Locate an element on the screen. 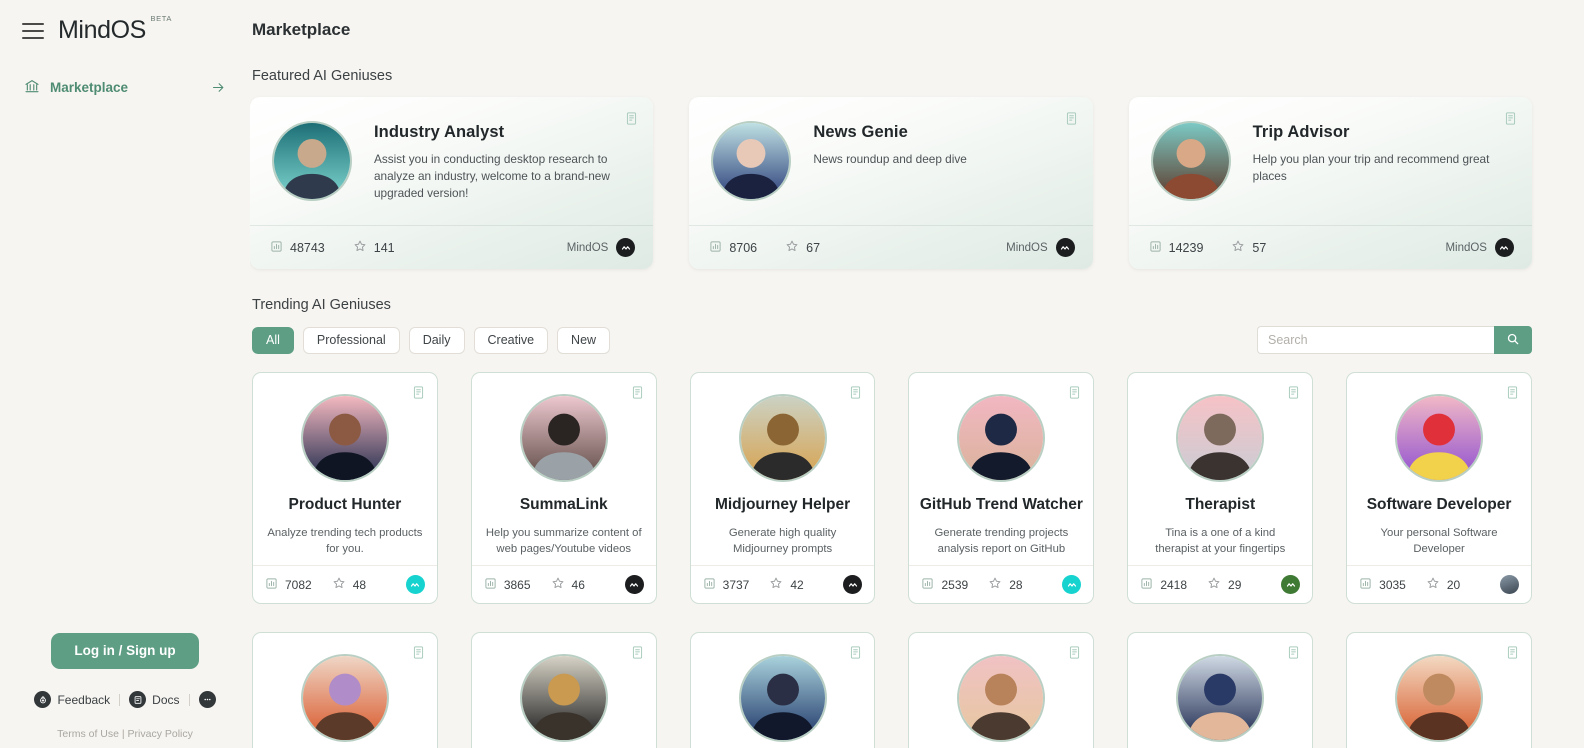 This screenshot has height=748, width=1584. stars-stat: 28 is located at coordinates (1005, 584).